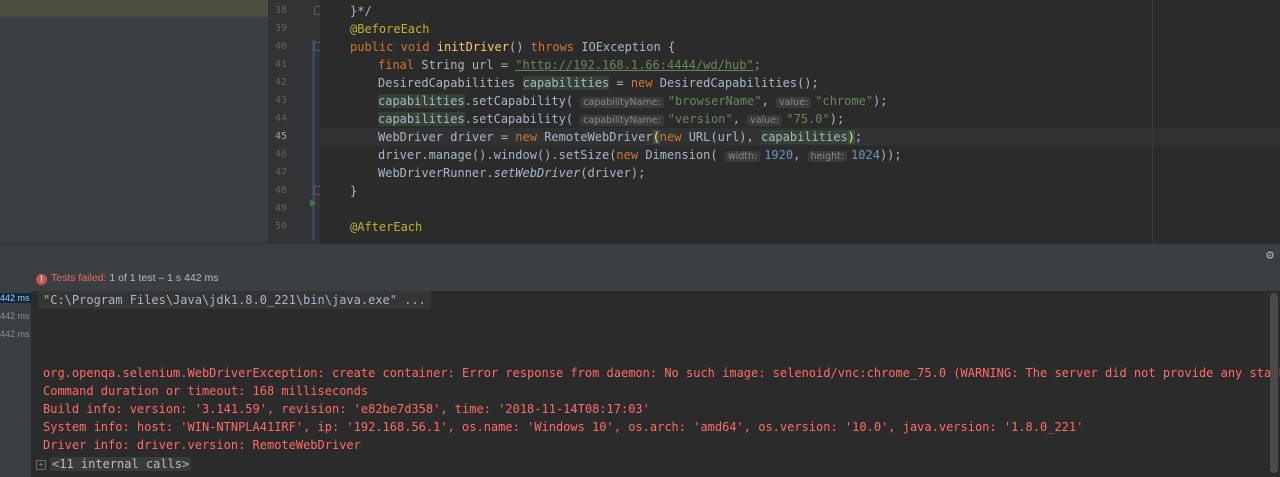  I want to click on run-arrow-icon, so click(313, 203).